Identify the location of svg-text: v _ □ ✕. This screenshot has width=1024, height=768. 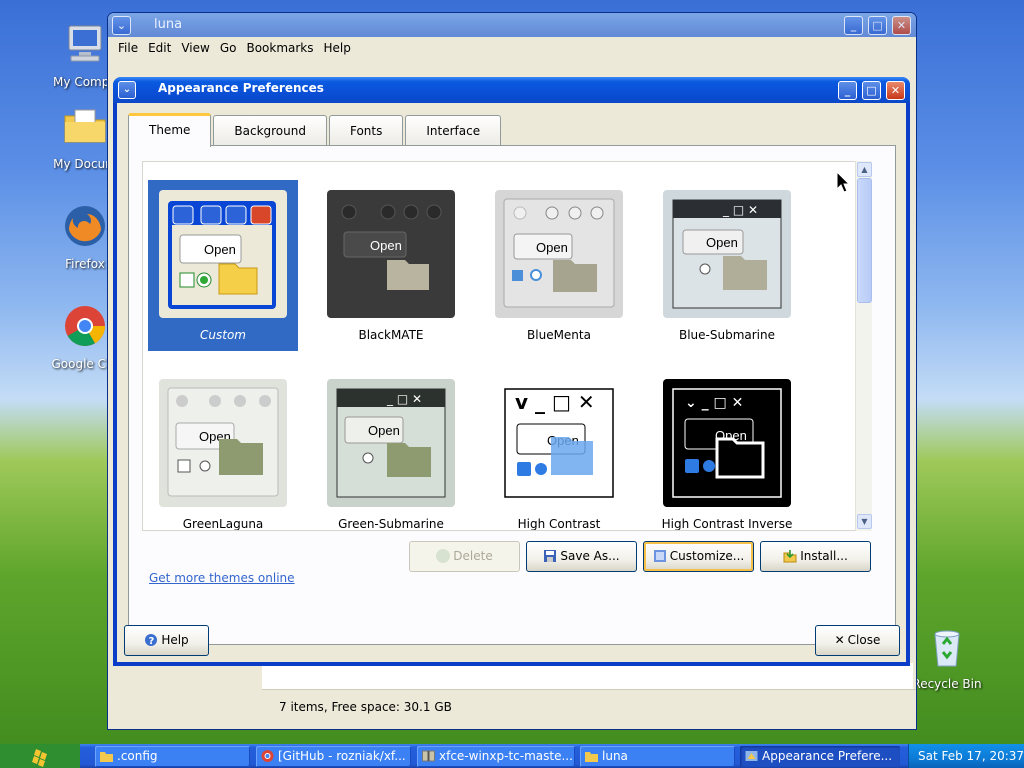
(555, 402).